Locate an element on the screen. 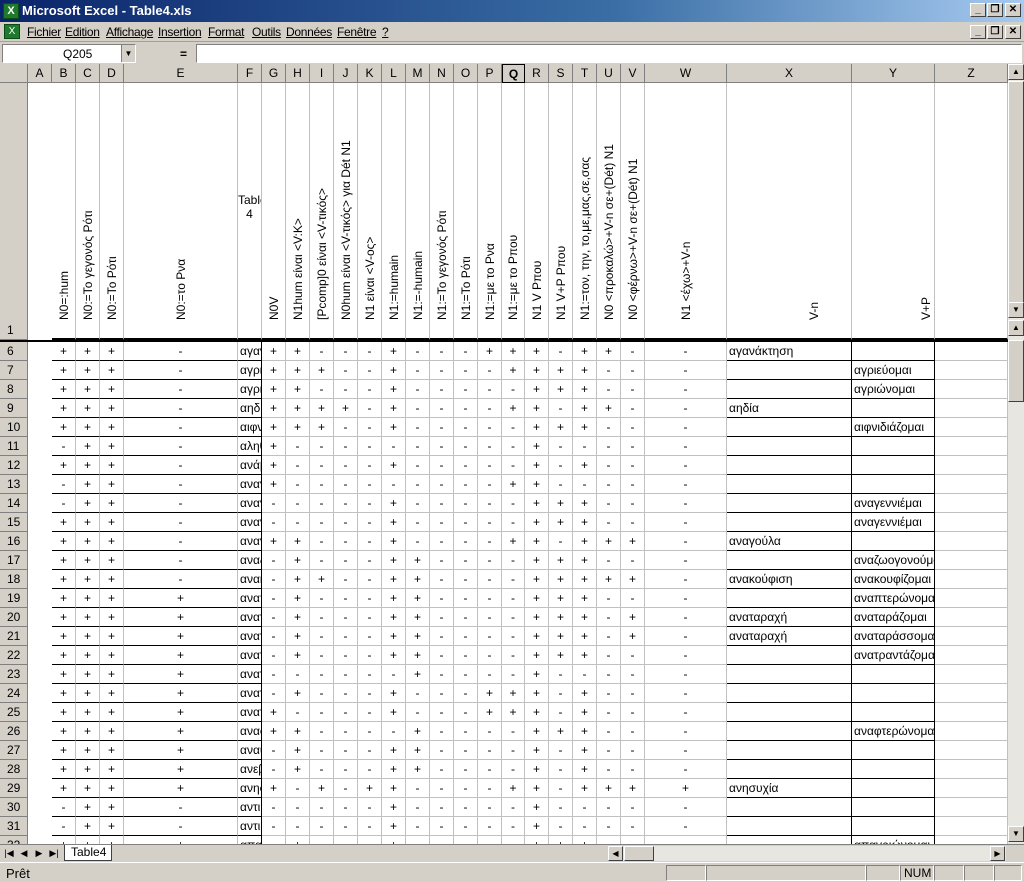 The height and width of the screenshot is (882, 1024). row-header: 8 is located at coordinates (14, 389).